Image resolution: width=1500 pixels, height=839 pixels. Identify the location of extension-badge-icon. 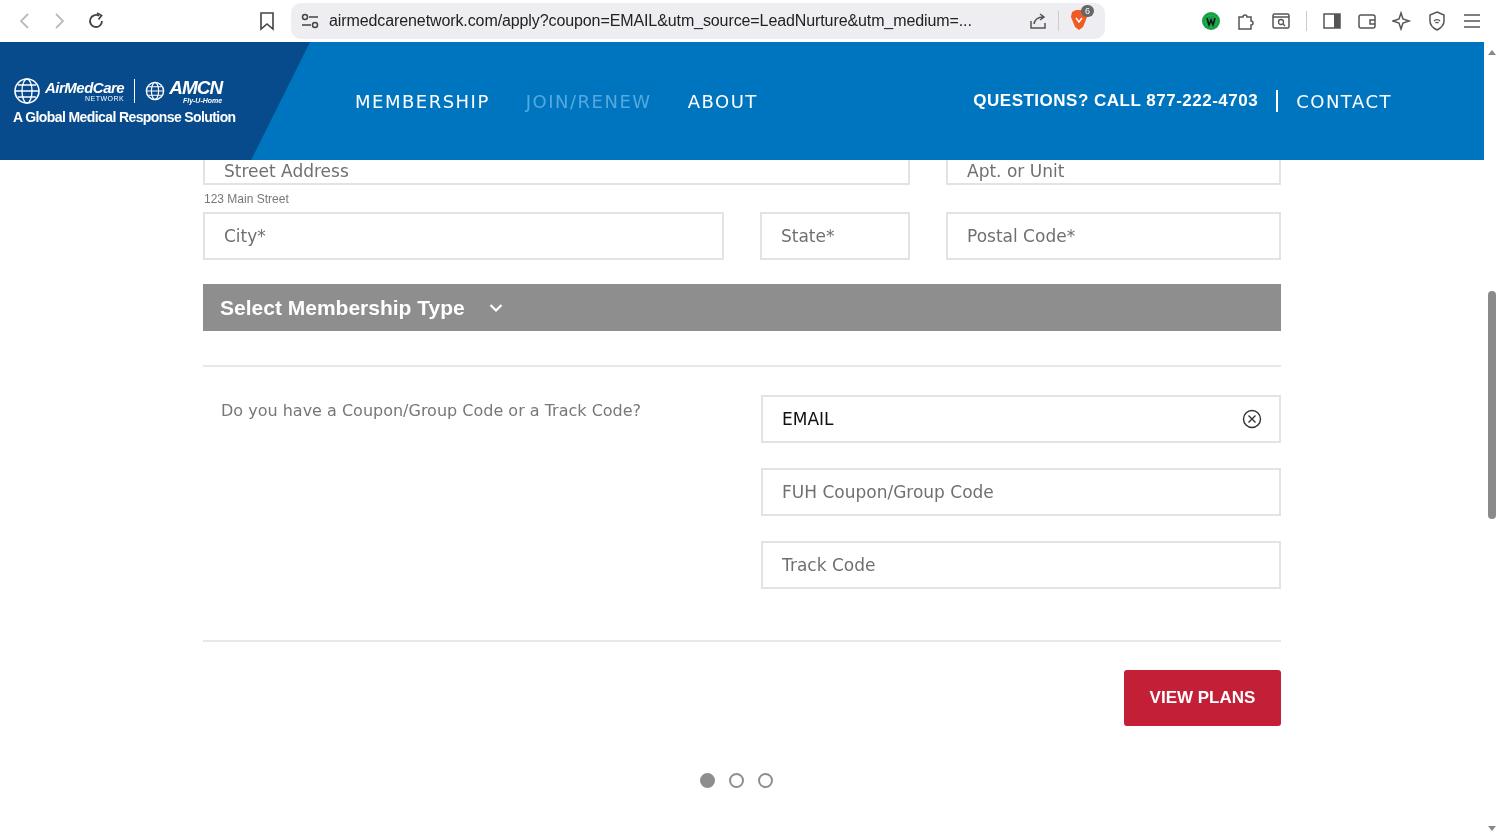
(1211, 21).